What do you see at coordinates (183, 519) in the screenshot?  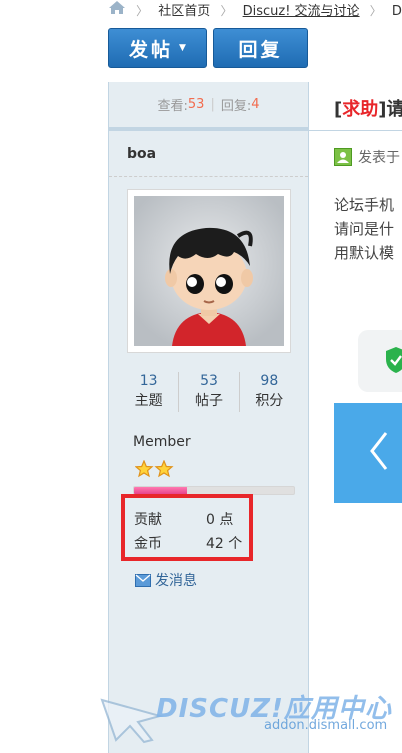 I see `contribution-row: 贡献 0 点` at bounding box center [183, 519].